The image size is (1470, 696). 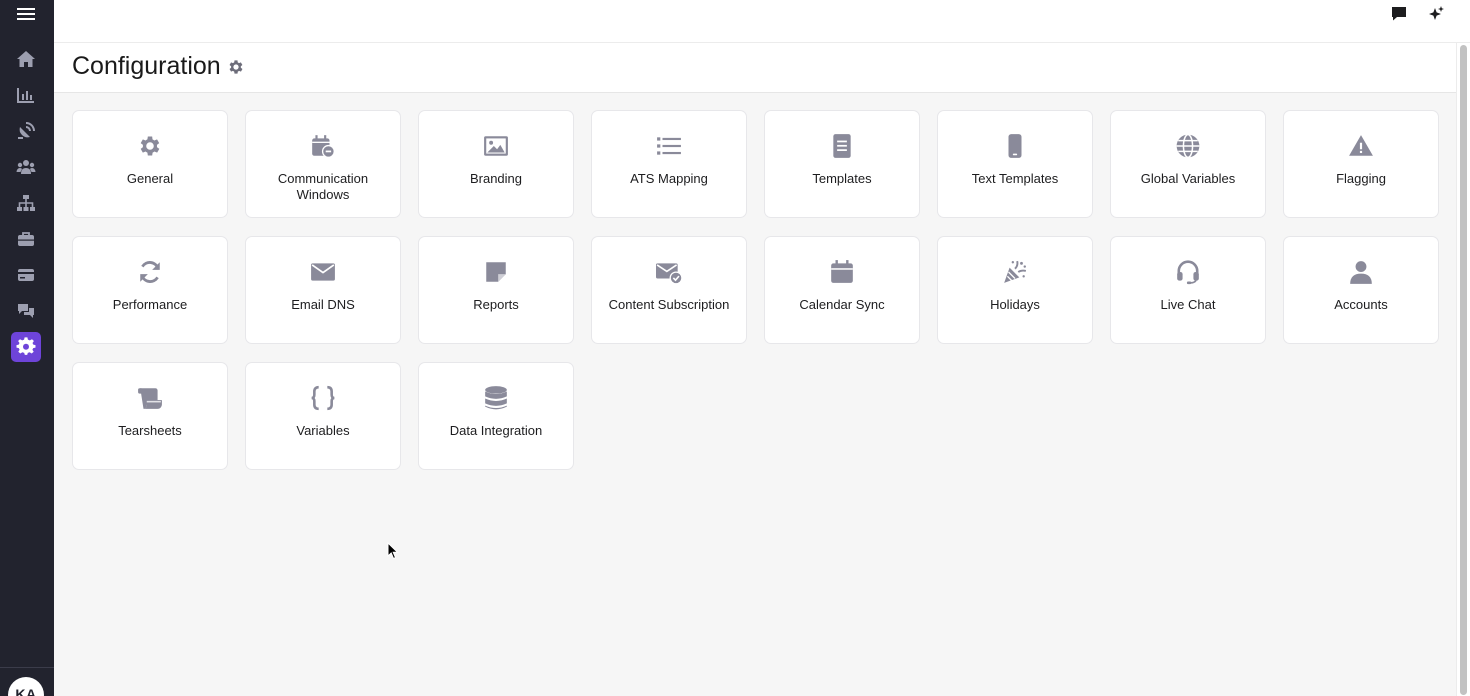 What do you see at coordinates (323, 272) in the screenshot?
I see `envelope-icon` at bounding box center [323, 272].